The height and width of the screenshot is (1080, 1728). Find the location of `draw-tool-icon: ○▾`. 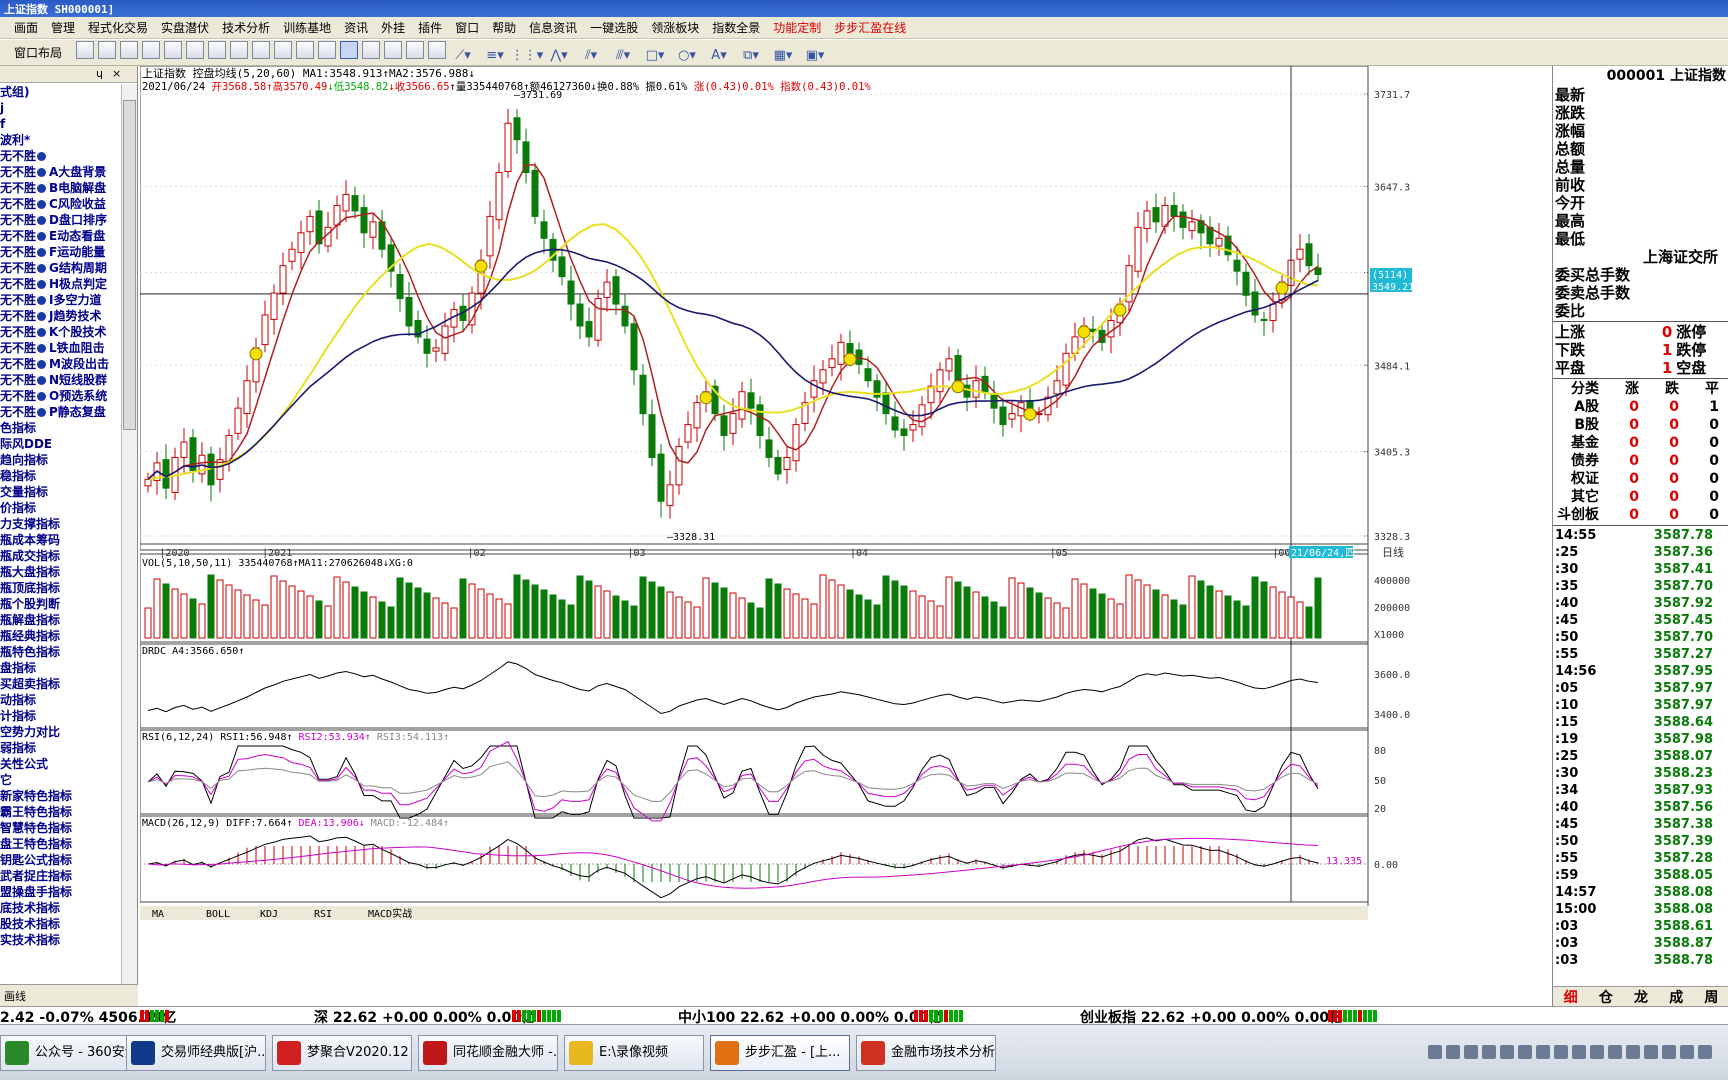

draw-tool-icon: ○▾ is located at coordinates (687, 55).